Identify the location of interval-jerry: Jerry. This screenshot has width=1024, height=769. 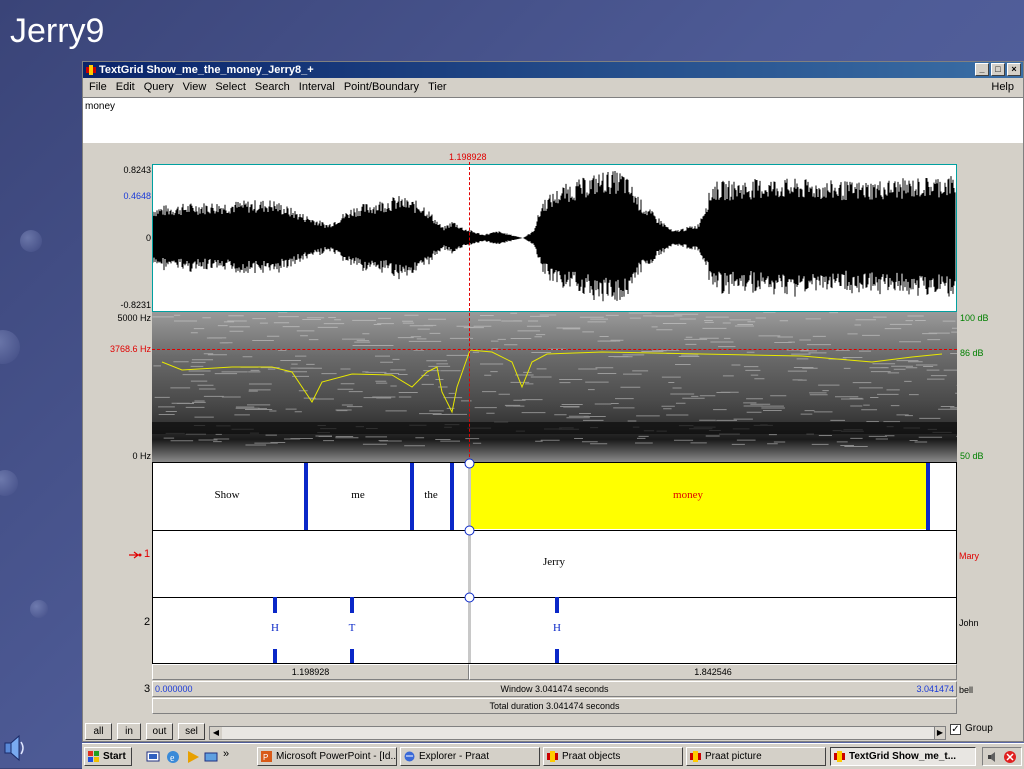
(554, 562).